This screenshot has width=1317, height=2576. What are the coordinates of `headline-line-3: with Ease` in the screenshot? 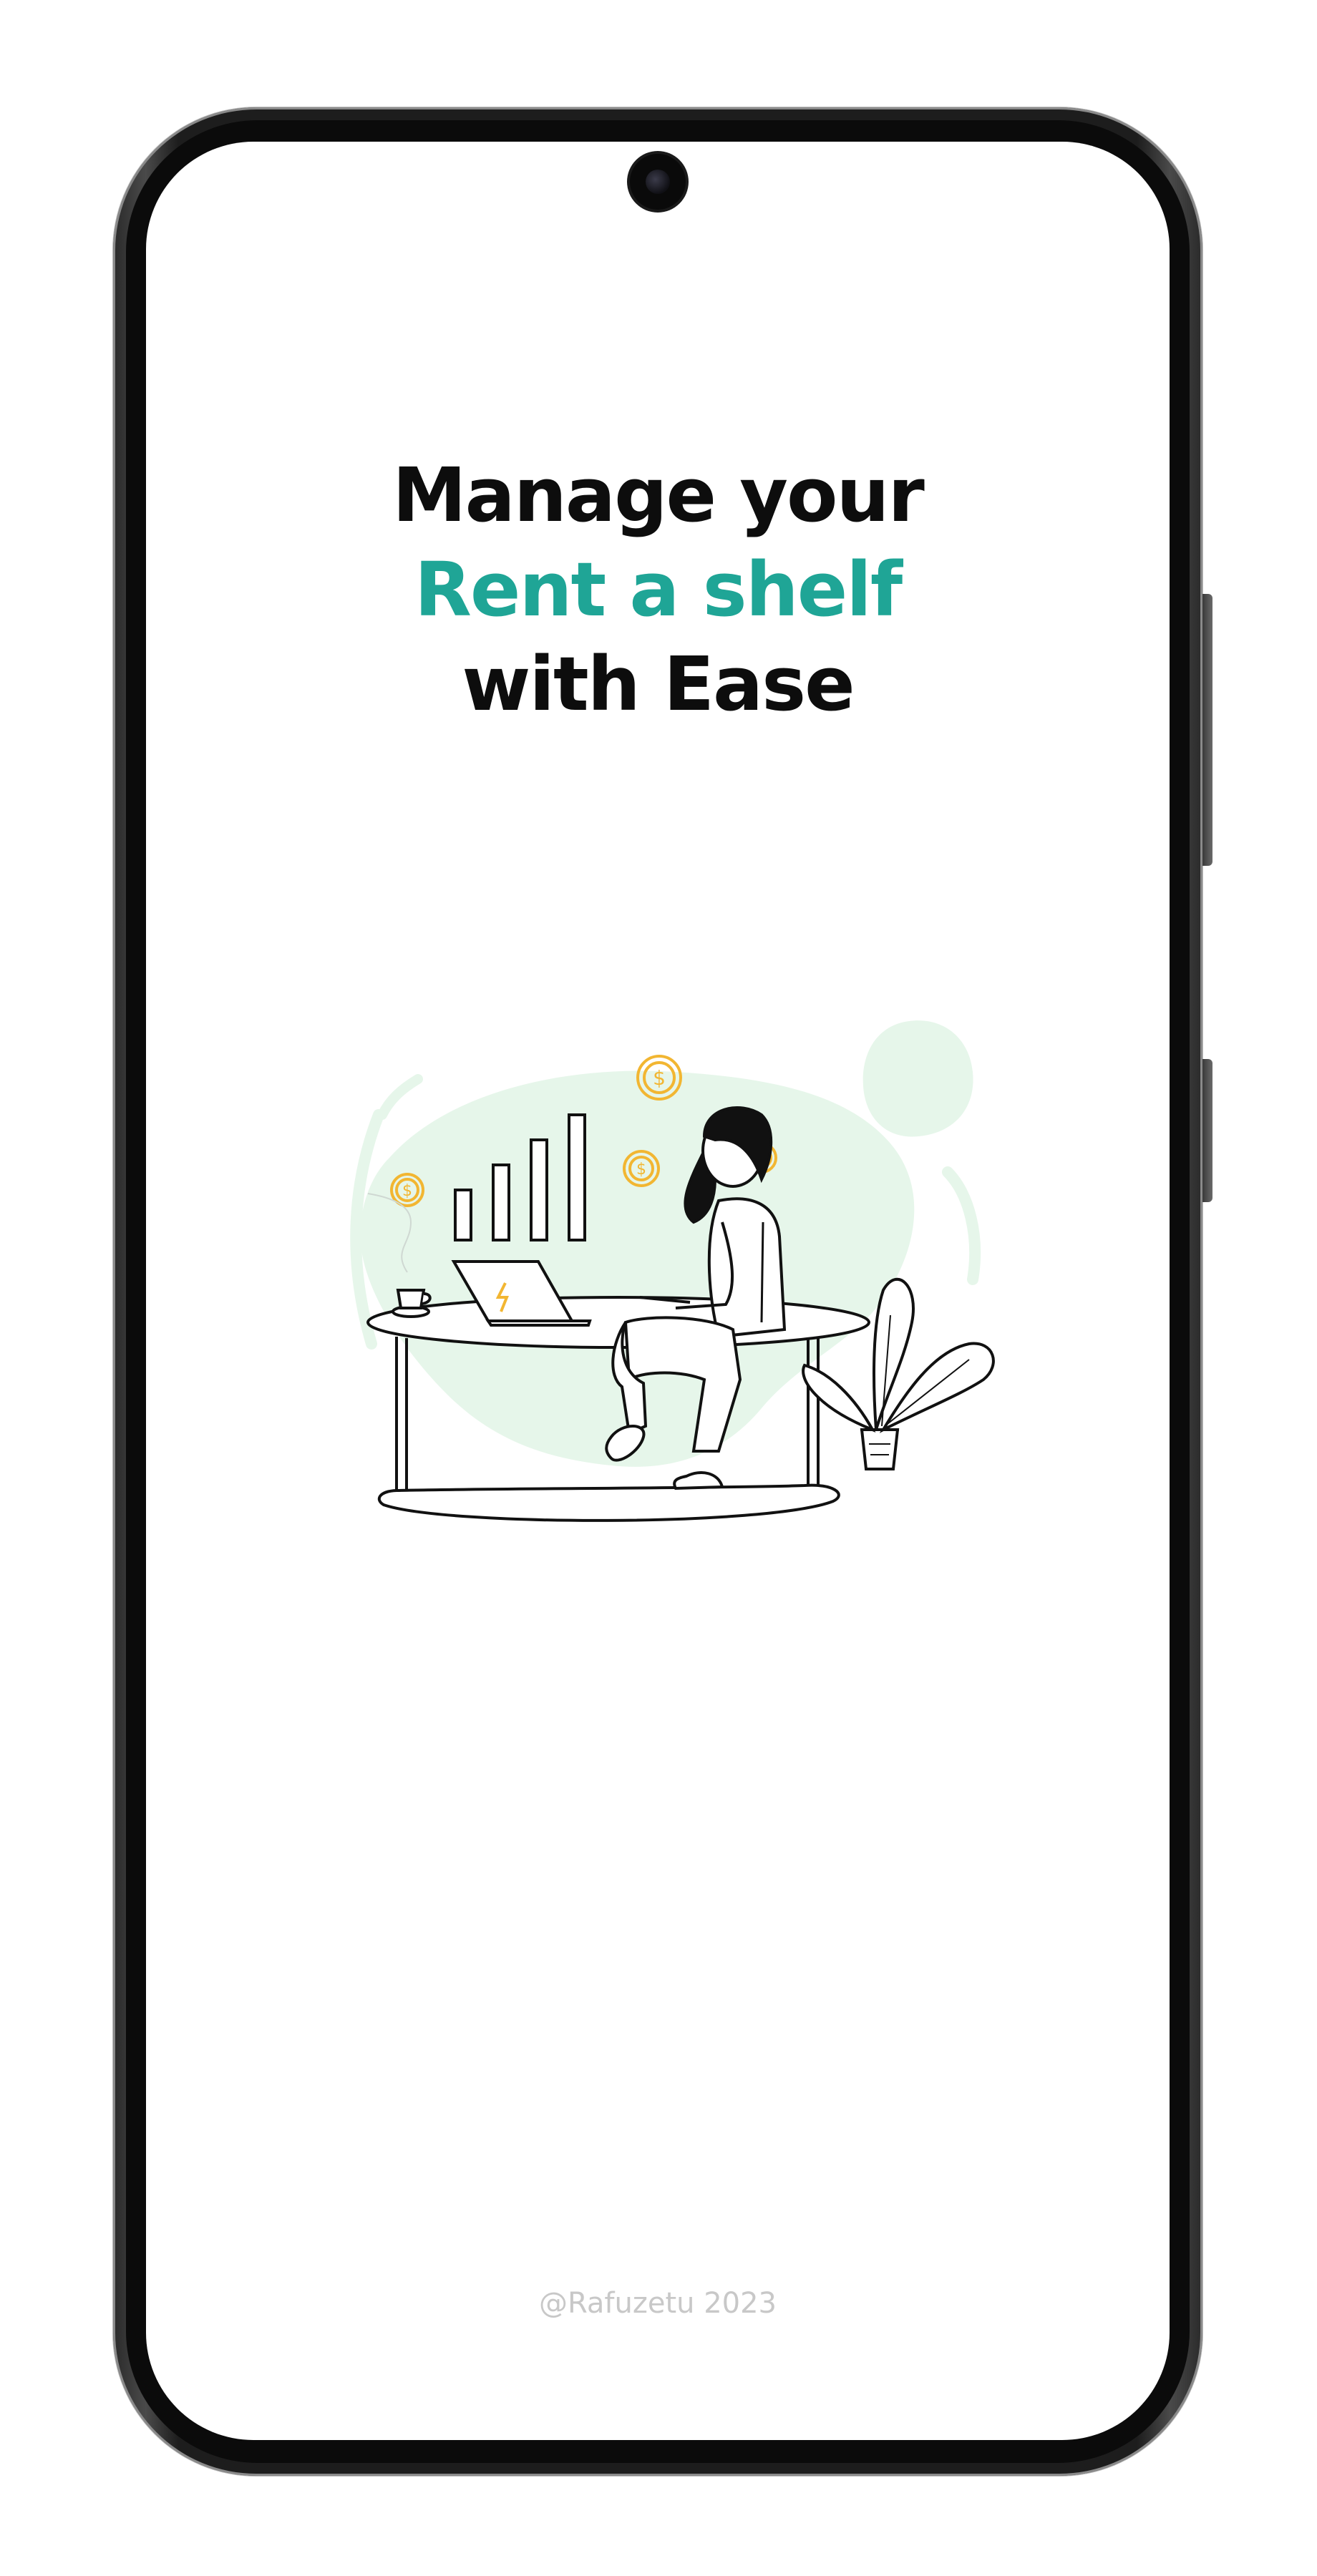 It's located at (658, 684).